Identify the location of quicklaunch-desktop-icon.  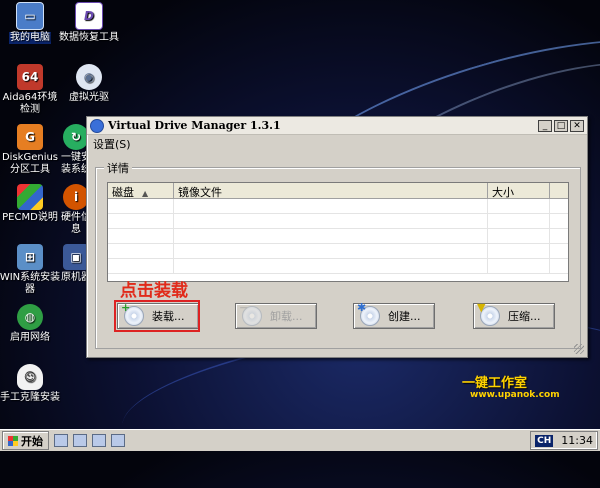
(61, 440).